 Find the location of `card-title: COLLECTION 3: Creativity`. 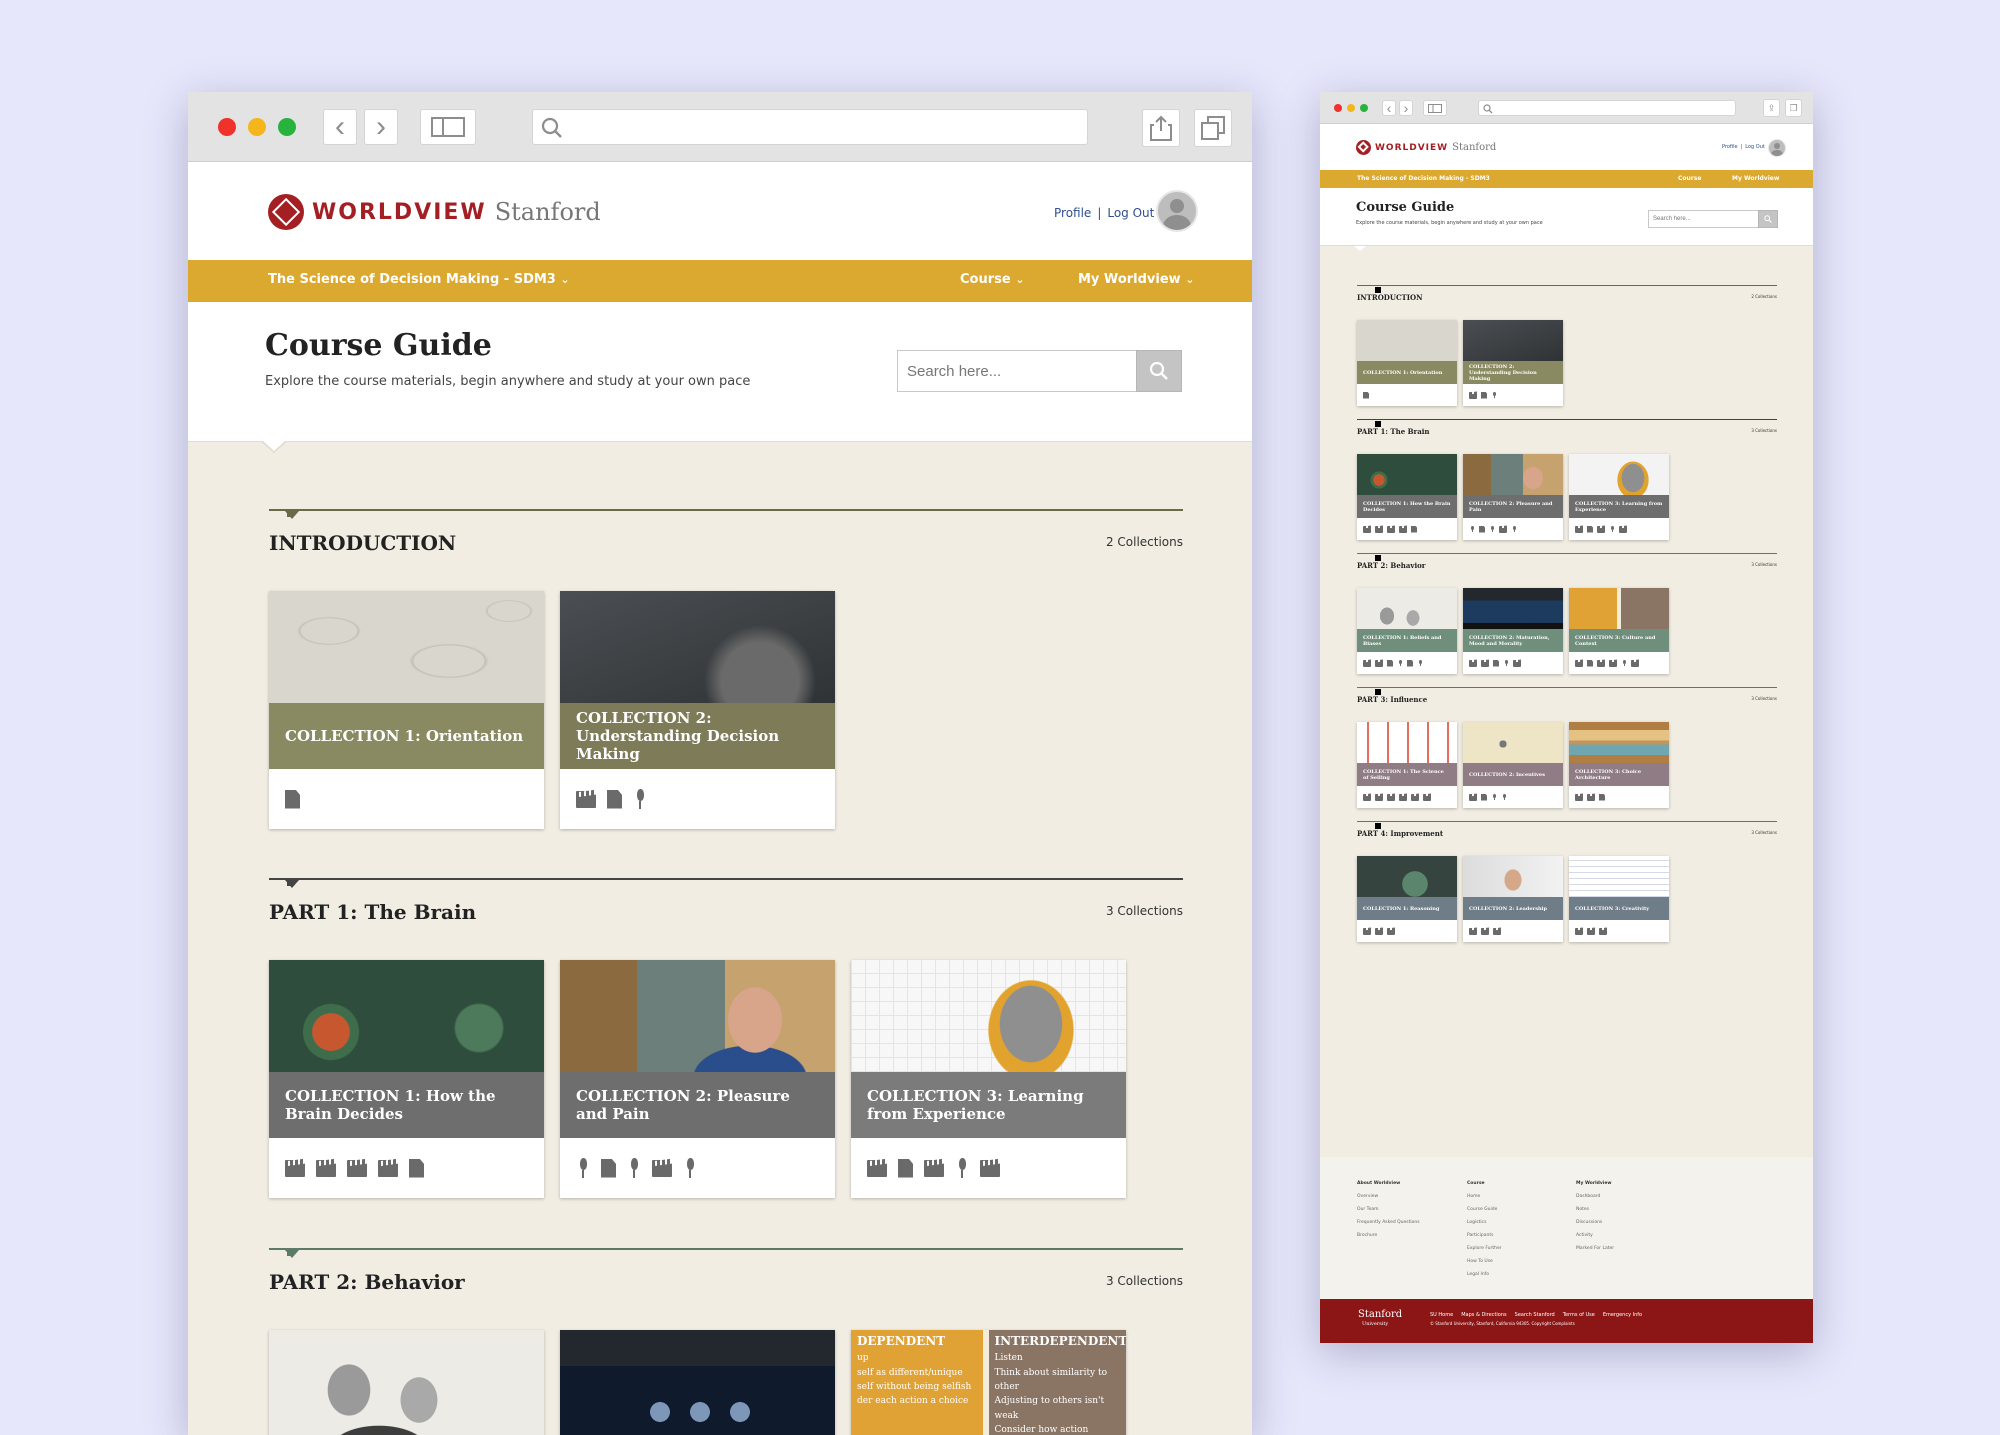

card-title: COLLECTION 3: Creativity is located at coordinates (1612, 908).